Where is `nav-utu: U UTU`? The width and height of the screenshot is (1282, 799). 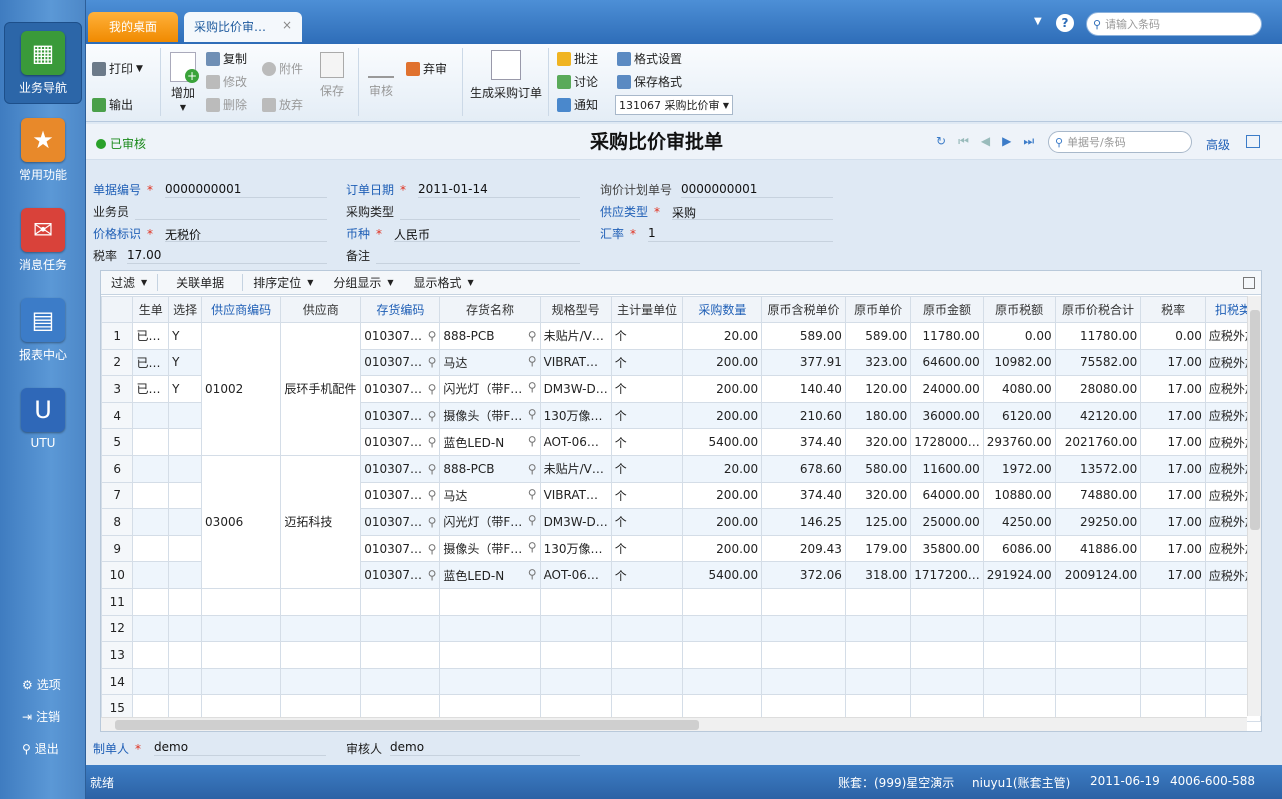
nav-utu: U UTU is located at coordinates (43, 419).